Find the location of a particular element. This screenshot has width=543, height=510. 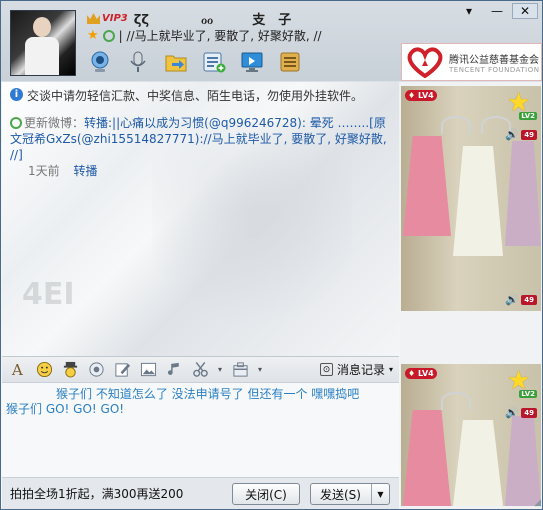

bottom-bar: 拍拍全场1折起，满300再送200 关闭(C) 发送(S) ▼ is located at coordinates (200, 493).